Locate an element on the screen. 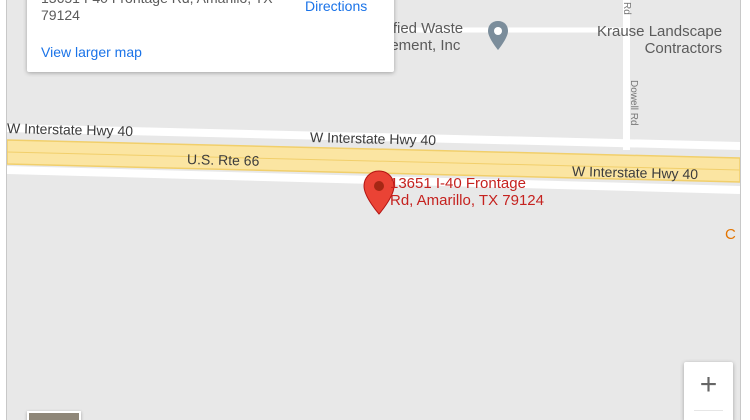 This screenshot has height=420, width=750. view-larger-map-link: View larger map is located at coordinates (91, 52).